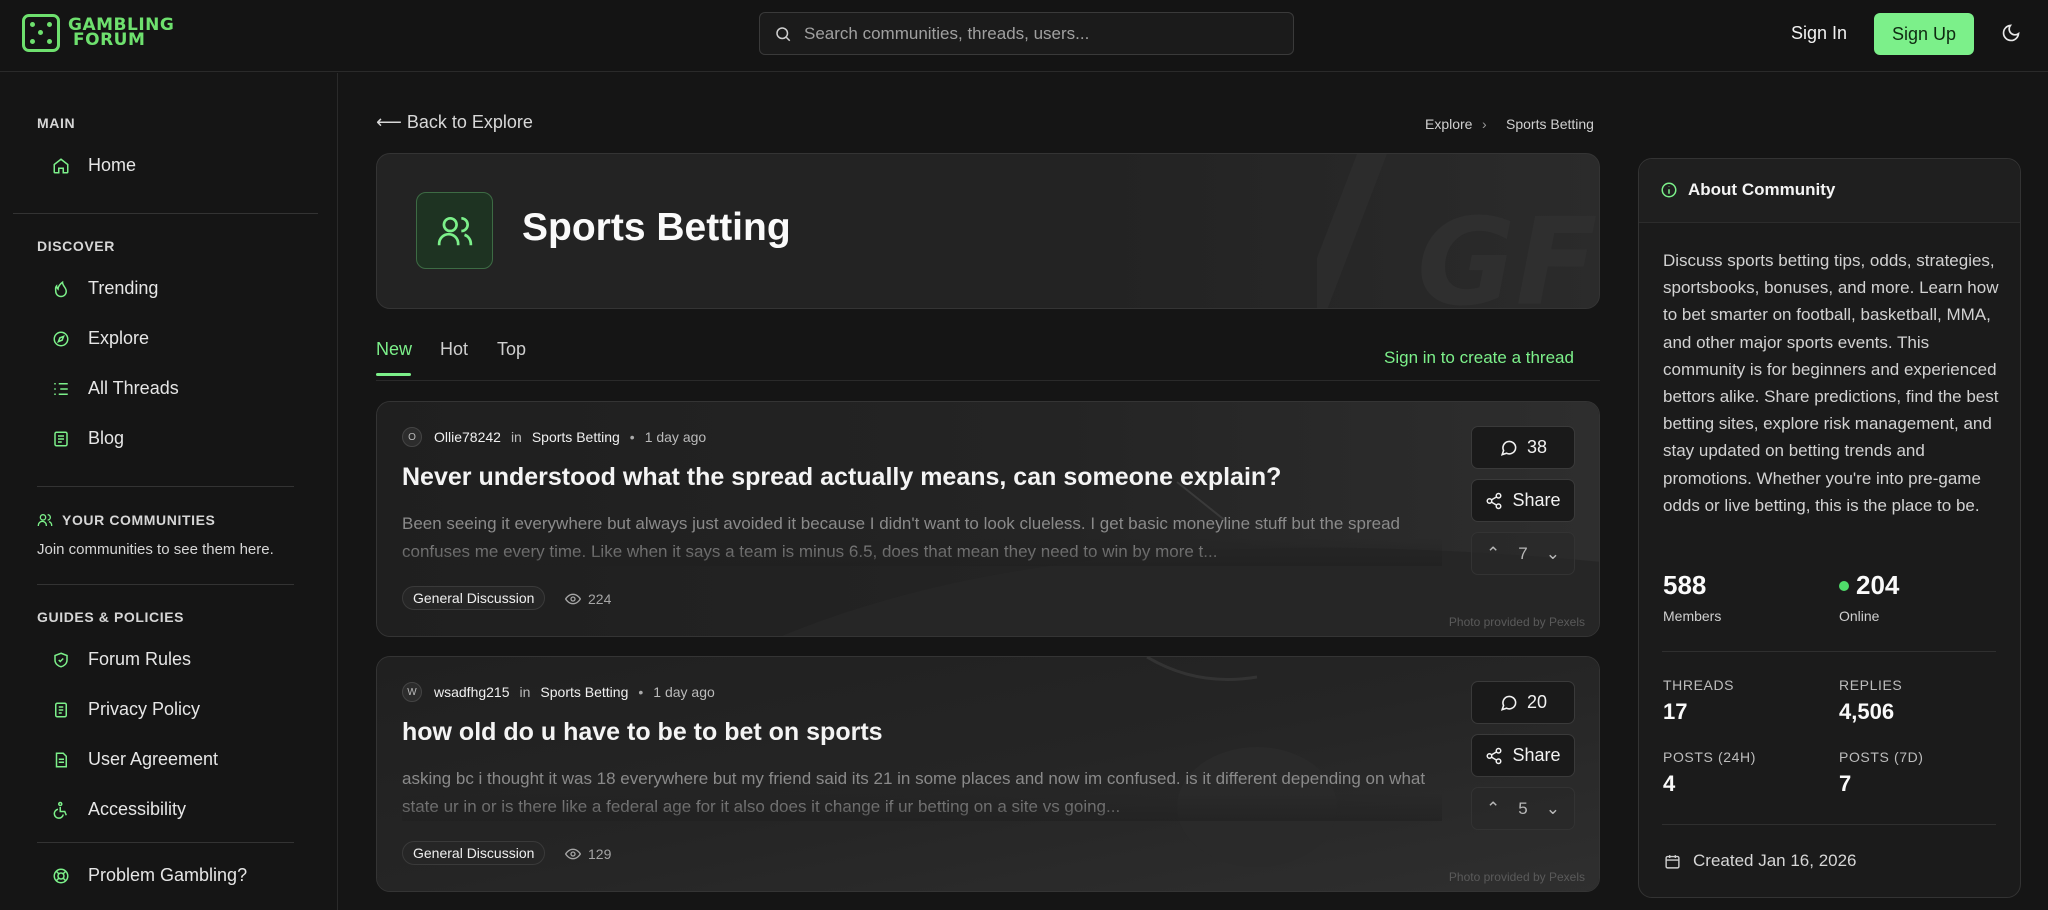  I want to click on community-title: Sports Betting, so click(656, 227).